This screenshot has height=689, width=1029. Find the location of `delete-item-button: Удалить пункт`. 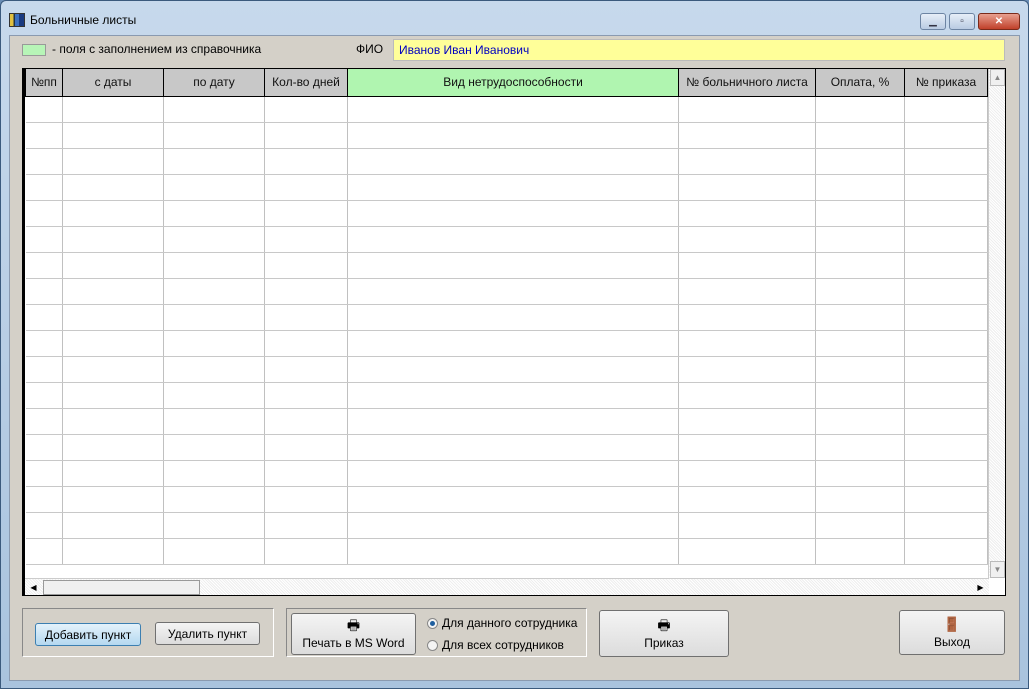

delete-item-button: Удалить пункт is located at coordinates (207, 633).